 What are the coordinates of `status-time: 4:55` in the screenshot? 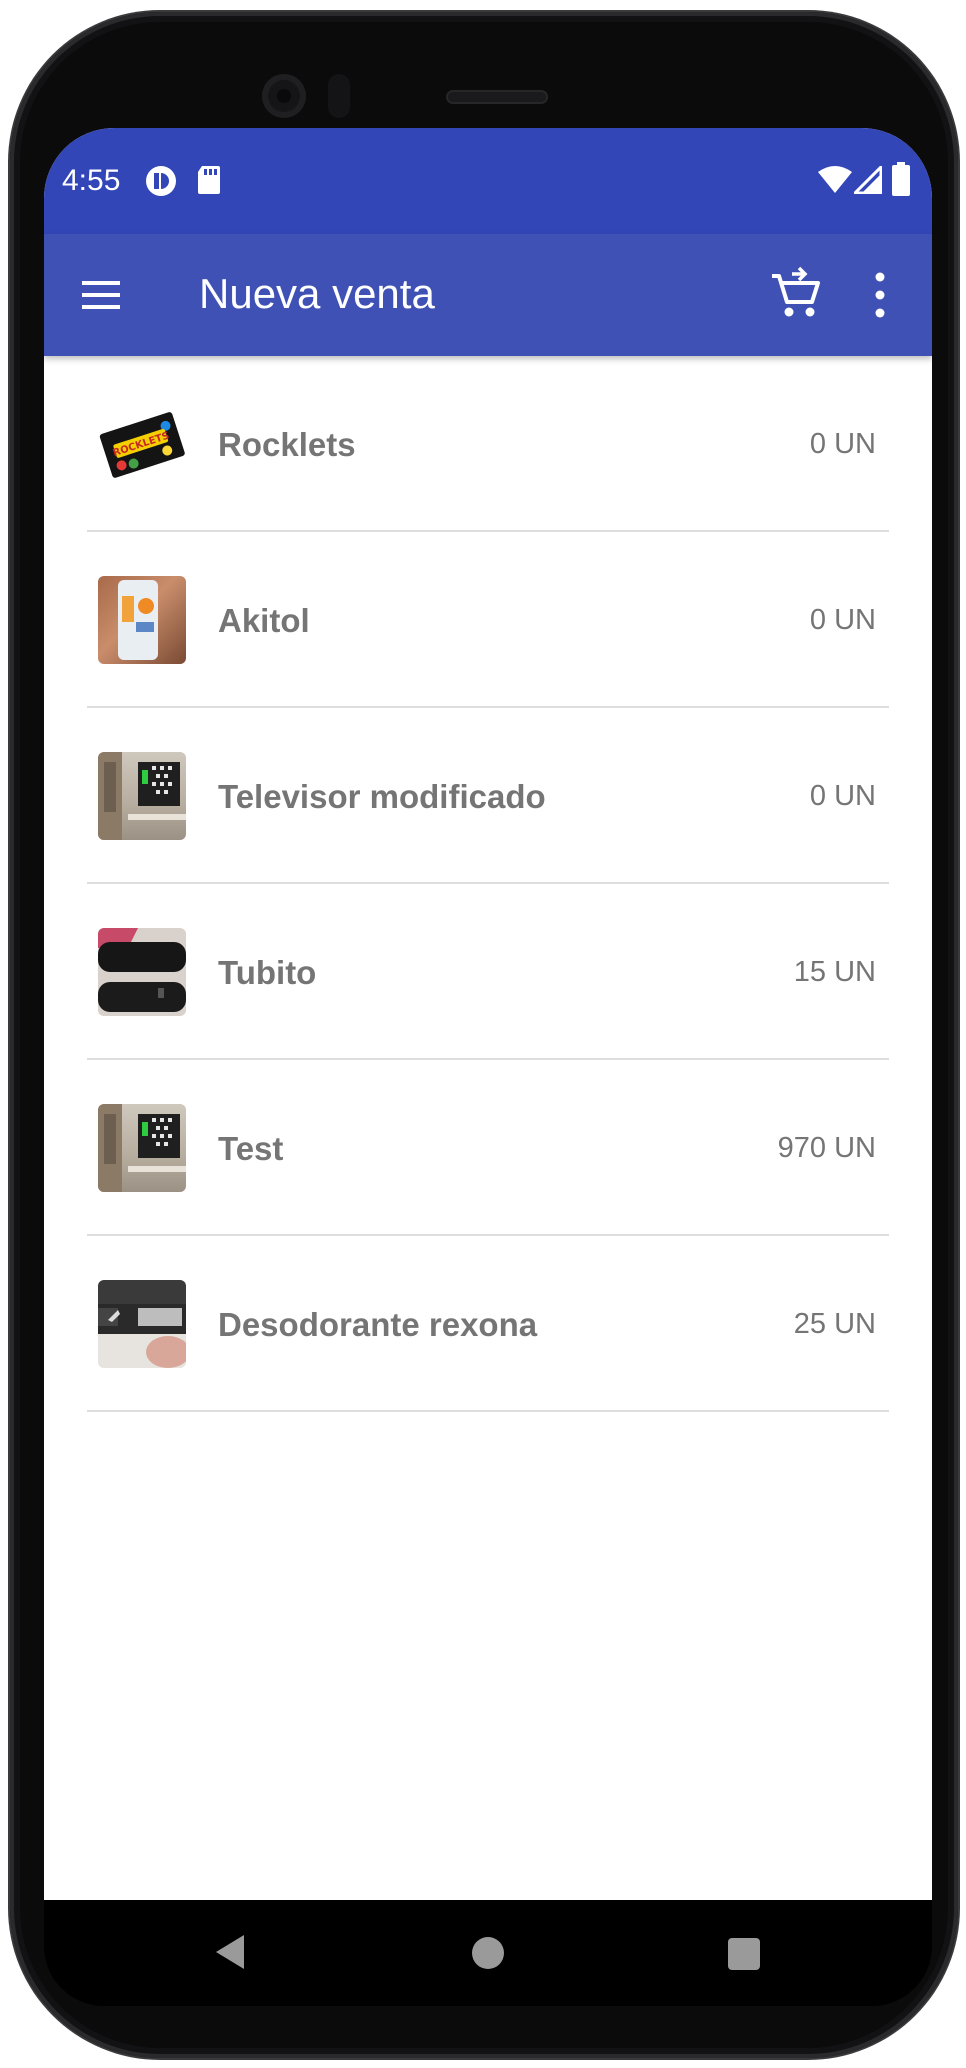 It's located at (91, 180).